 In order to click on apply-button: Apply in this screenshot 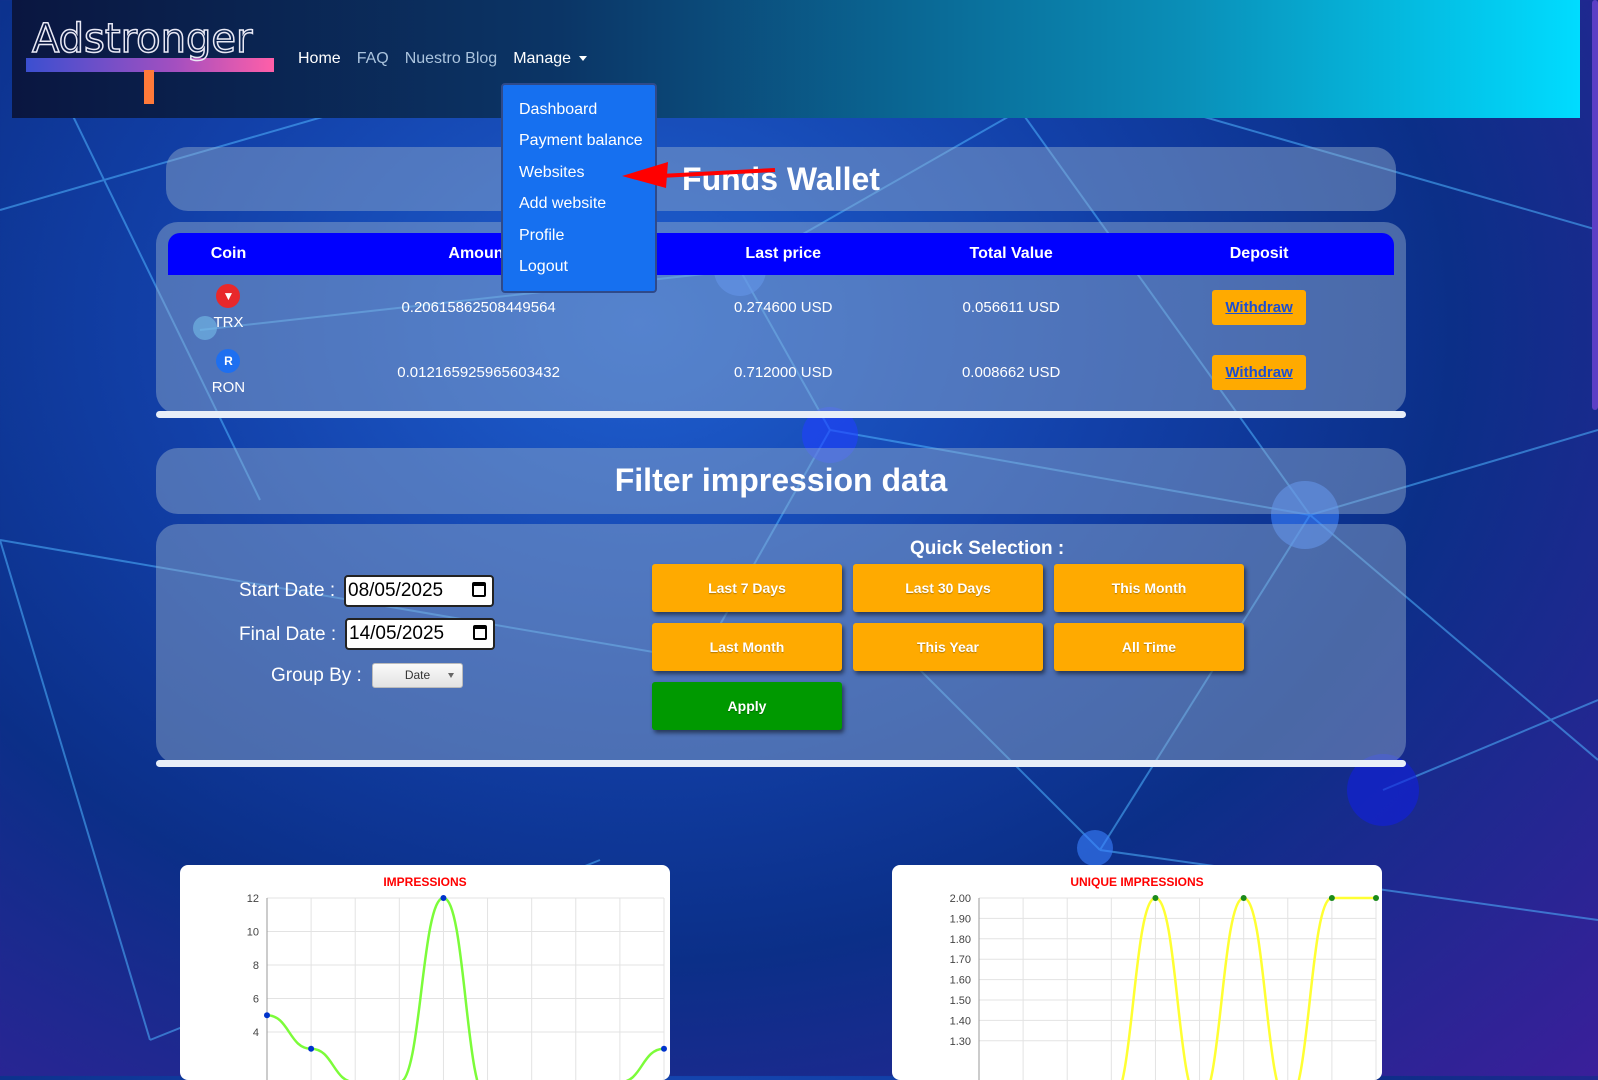, I will do `click(747, 706)`.